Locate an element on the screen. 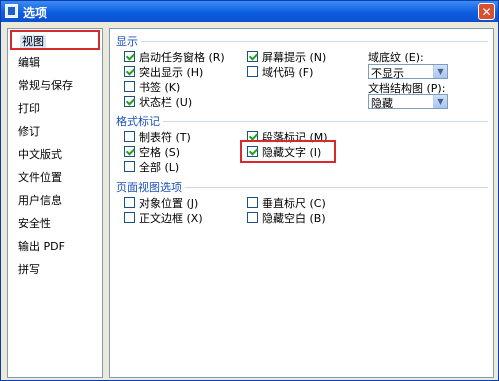 The image size is (499, 381). checkbox-label: 屏幕提示 (N) is located at coordinates (294, 57).